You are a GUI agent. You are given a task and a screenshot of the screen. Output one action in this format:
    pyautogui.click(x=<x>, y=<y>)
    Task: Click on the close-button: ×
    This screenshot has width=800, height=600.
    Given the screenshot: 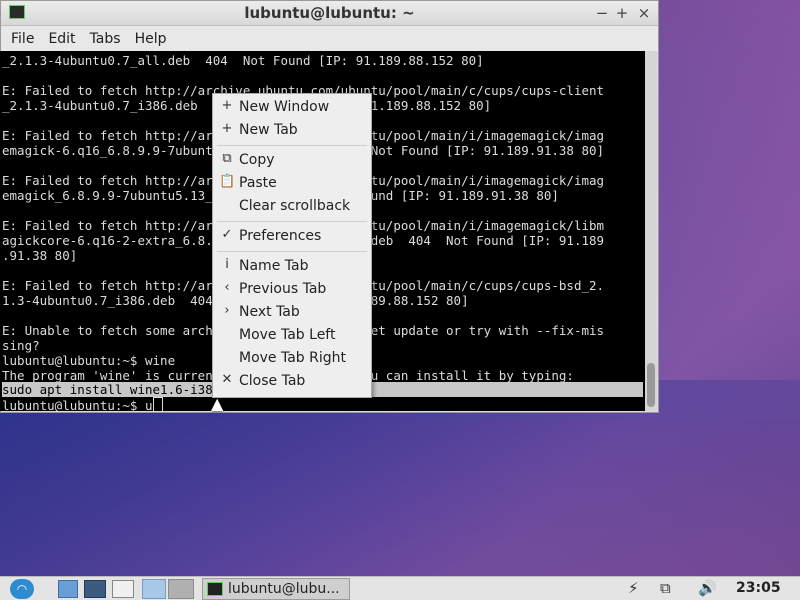 What is the action you would take?
    pyautogui.click(x=644, y=13)
    